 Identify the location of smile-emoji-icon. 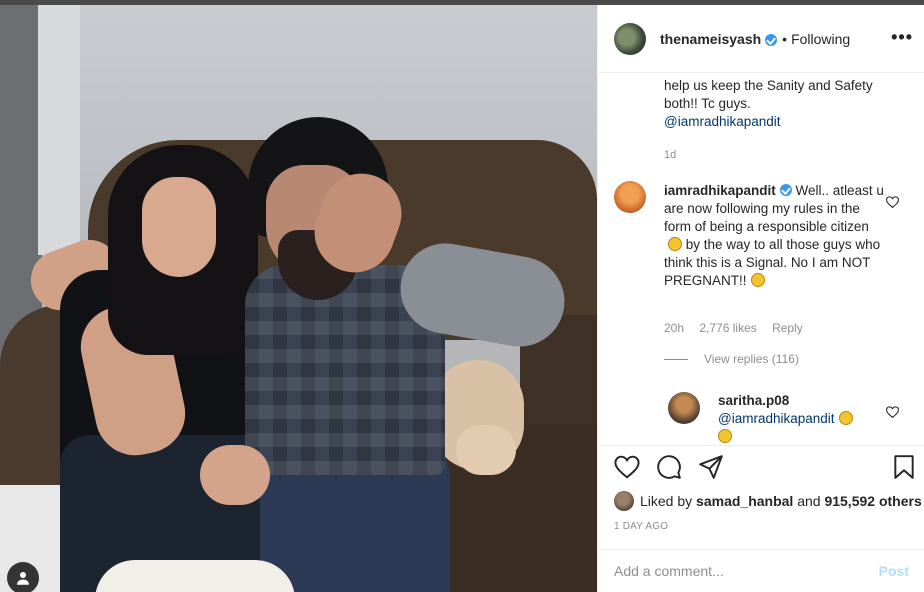
(675, 244).